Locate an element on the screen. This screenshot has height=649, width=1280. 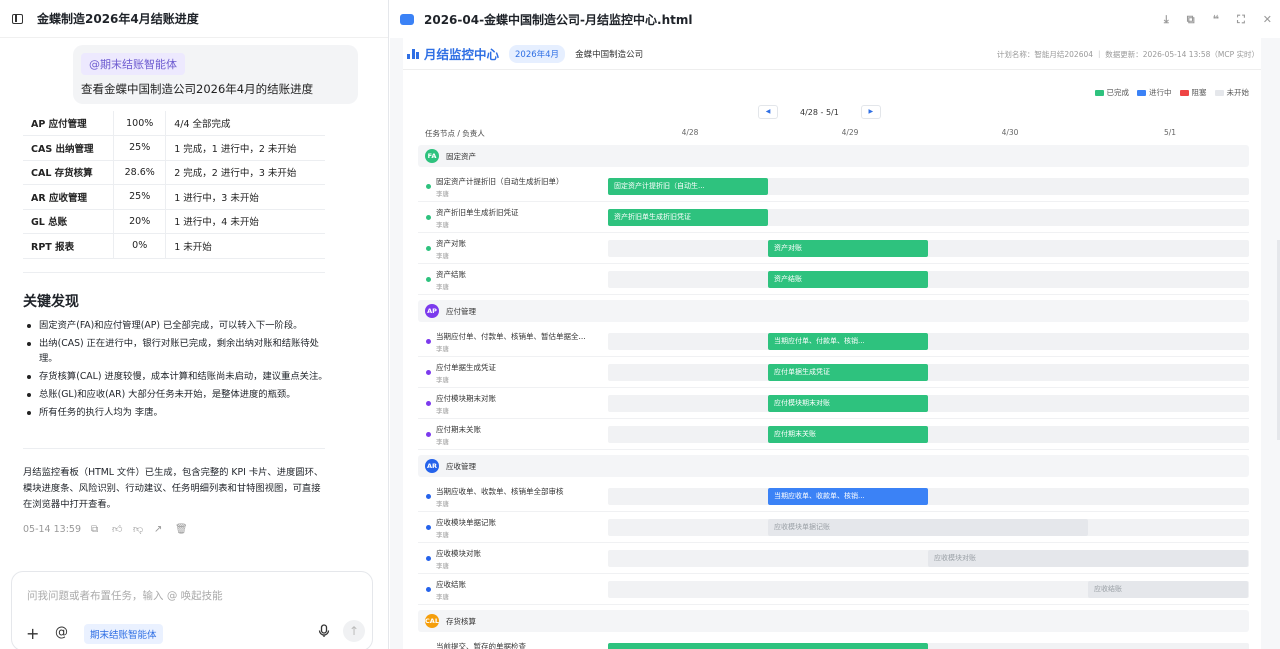
gantt-task-row: 应付模块期末对账 李唐 应付模块期末对账 is located at coordinates (833, 403).